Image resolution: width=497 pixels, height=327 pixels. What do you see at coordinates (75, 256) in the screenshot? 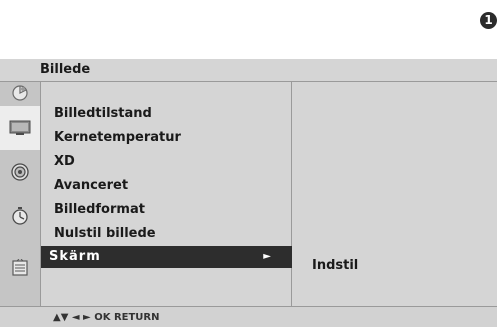
I see `menu-item-skarm-label: Skärm` at bounding box center [75, 256].